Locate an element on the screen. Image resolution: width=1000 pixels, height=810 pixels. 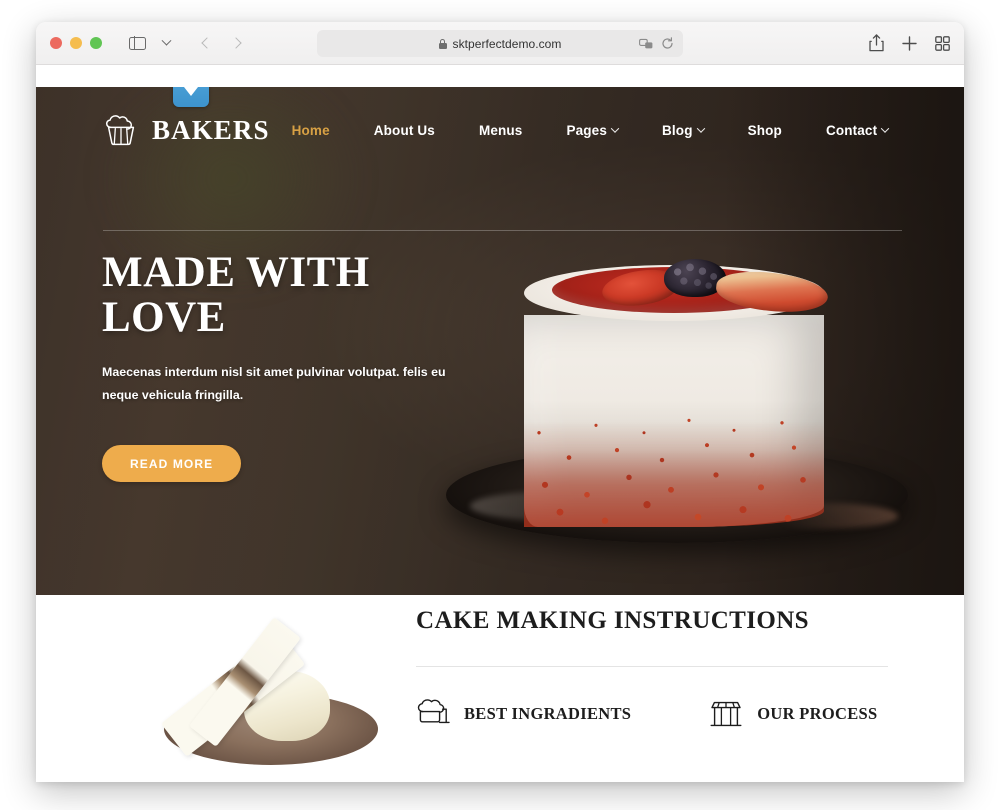
navigation-controls is located at coordinates (186, 43).